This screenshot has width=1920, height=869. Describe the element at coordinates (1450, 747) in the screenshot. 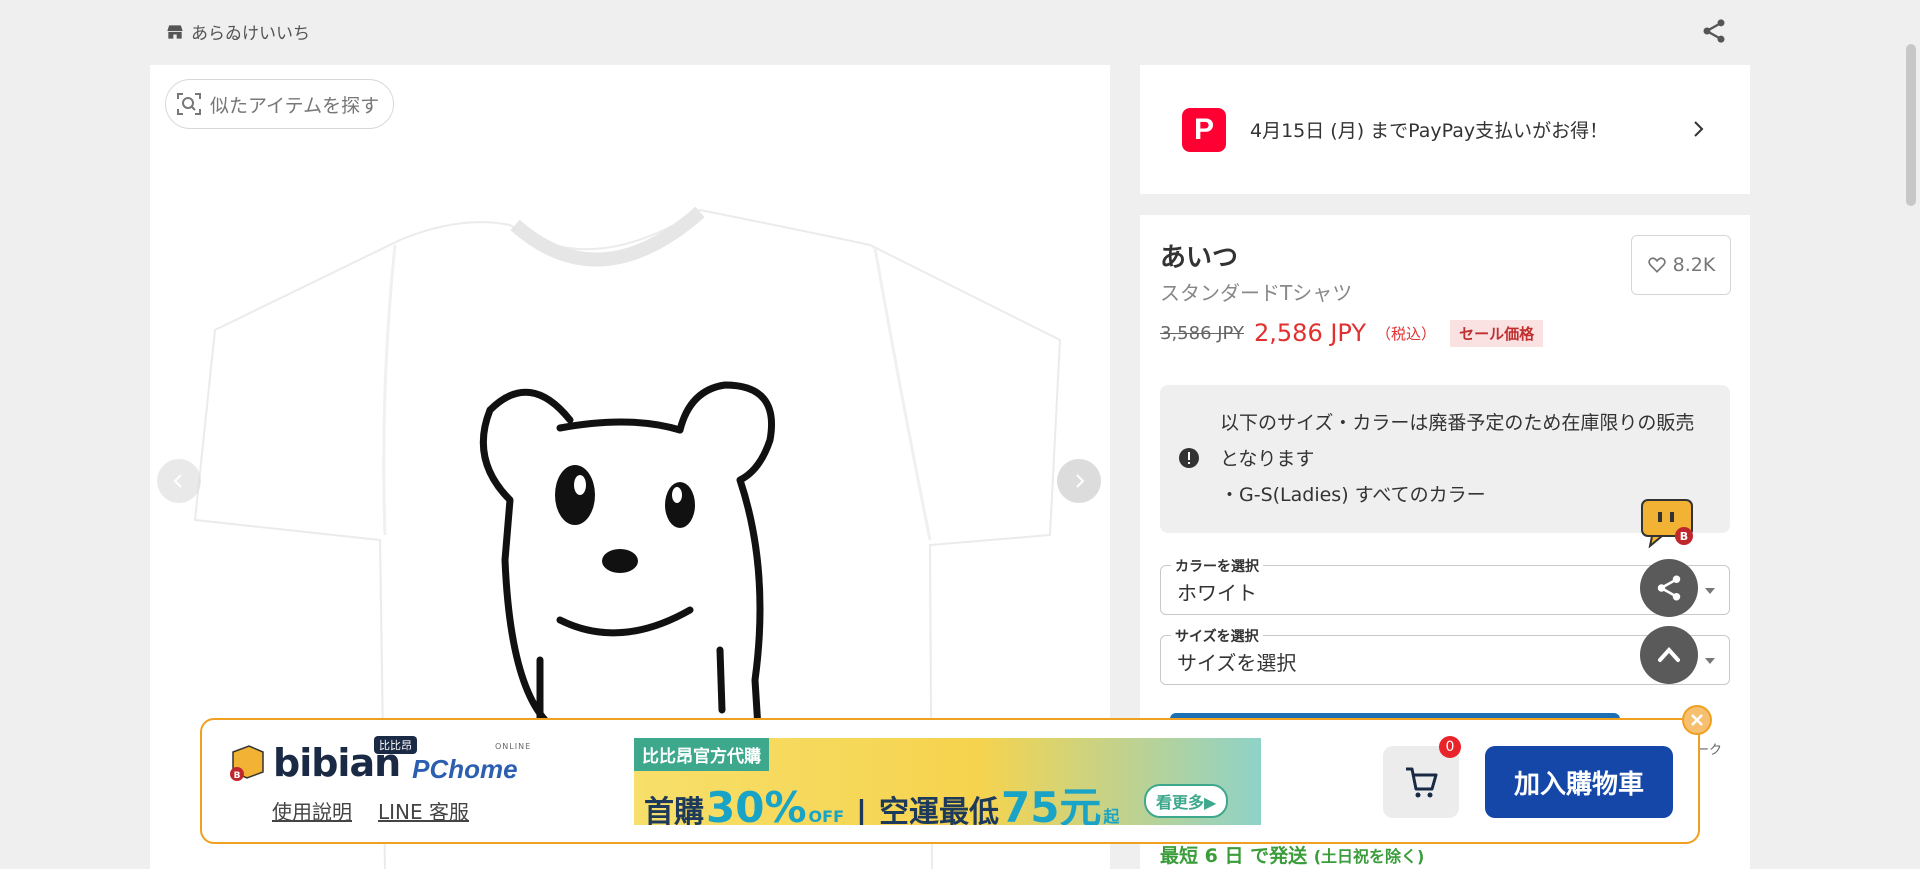

I see `cart-count-badge: 0` at that location.